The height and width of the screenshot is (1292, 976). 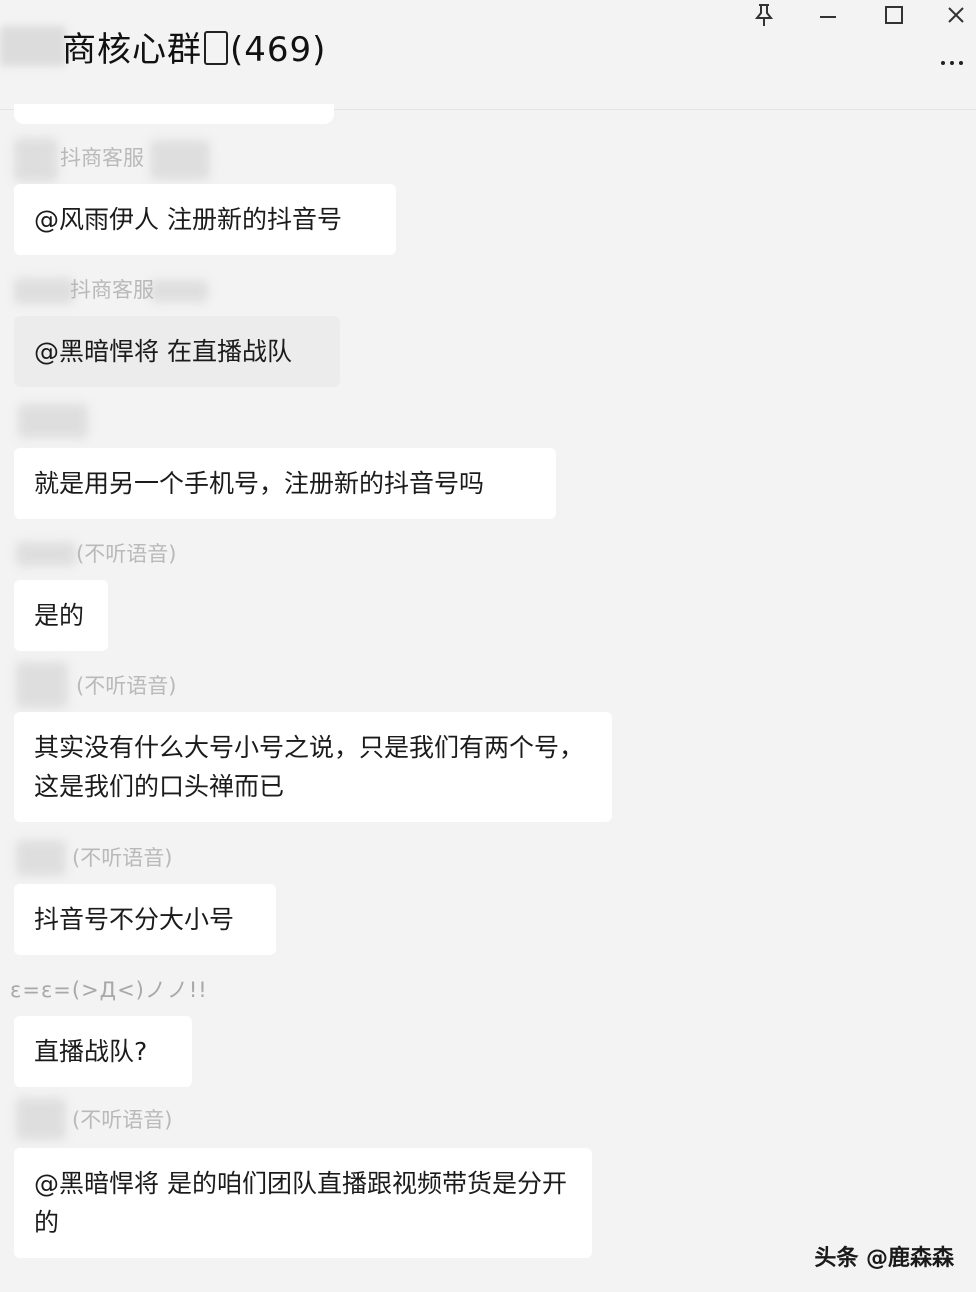 What do you see at coordinates (303, 1203) in the screenshot?
I see `message-bubble: @黑暗悍将 是的咱们团队直播跟视频带货是分开的` at bounding box center [303, 1203].